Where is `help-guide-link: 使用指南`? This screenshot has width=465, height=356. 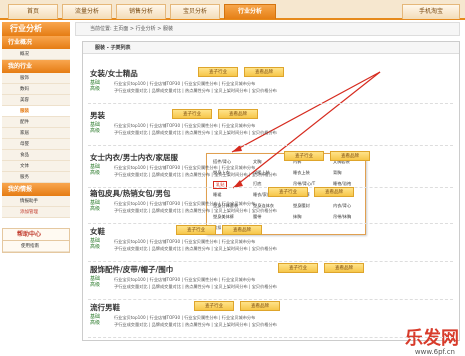 help-guide-link: 使用指南 is located at coordinates (36, 246).